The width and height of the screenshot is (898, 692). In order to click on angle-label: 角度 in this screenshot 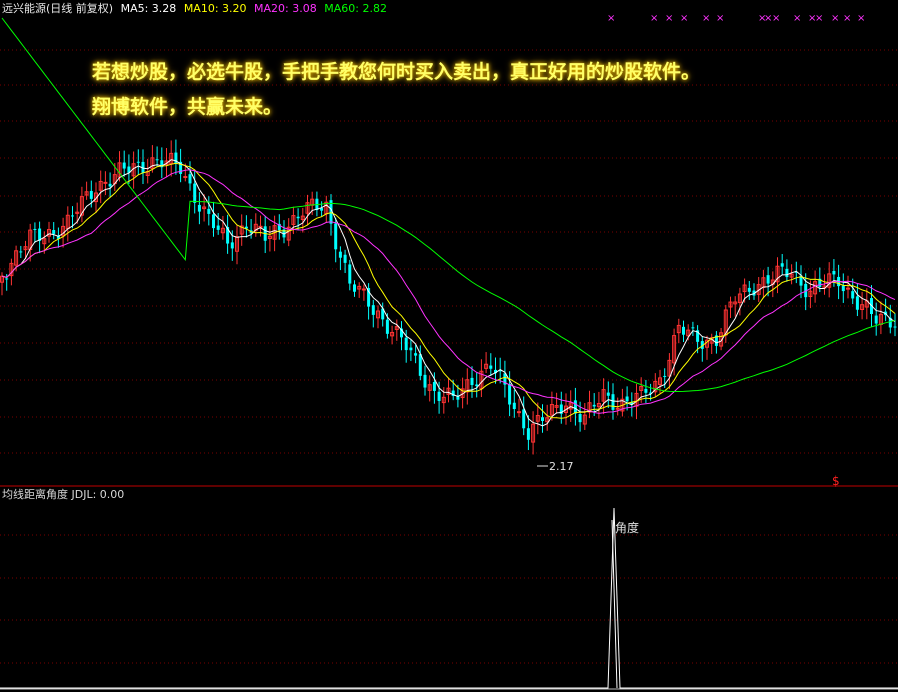, I will do `click(627, 527)`.